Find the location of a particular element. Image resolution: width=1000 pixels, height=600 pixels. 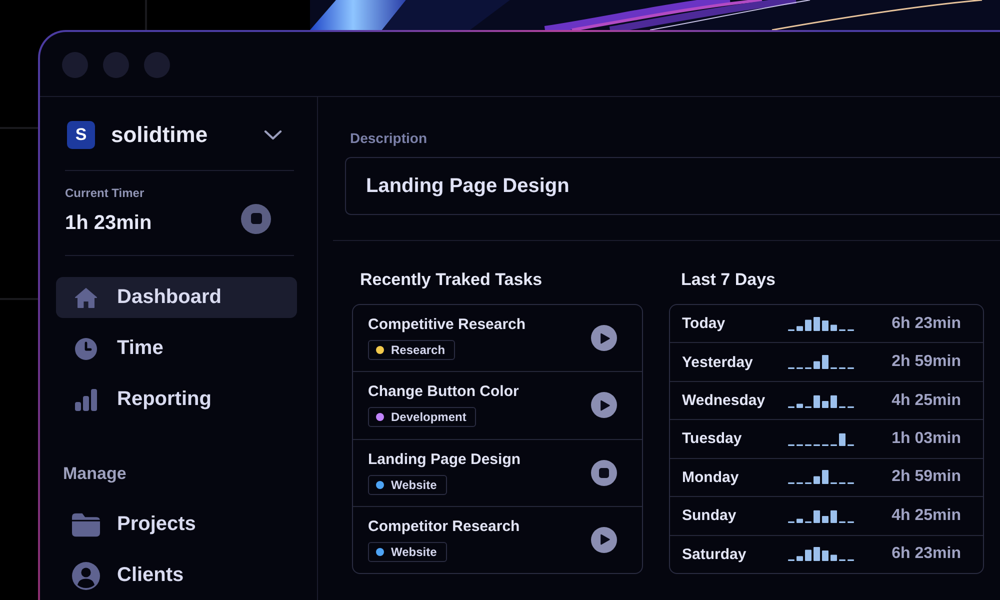

clock-icon is located at coordinates (86, 349).